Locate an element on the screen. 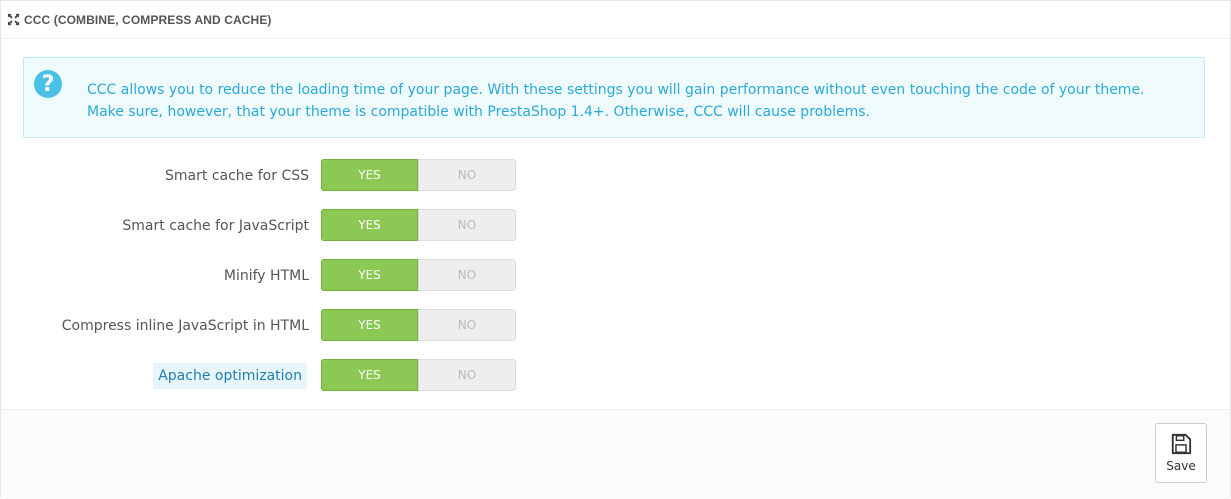  setting-label-help: Apache optimization is located at coordinates (230, 376).